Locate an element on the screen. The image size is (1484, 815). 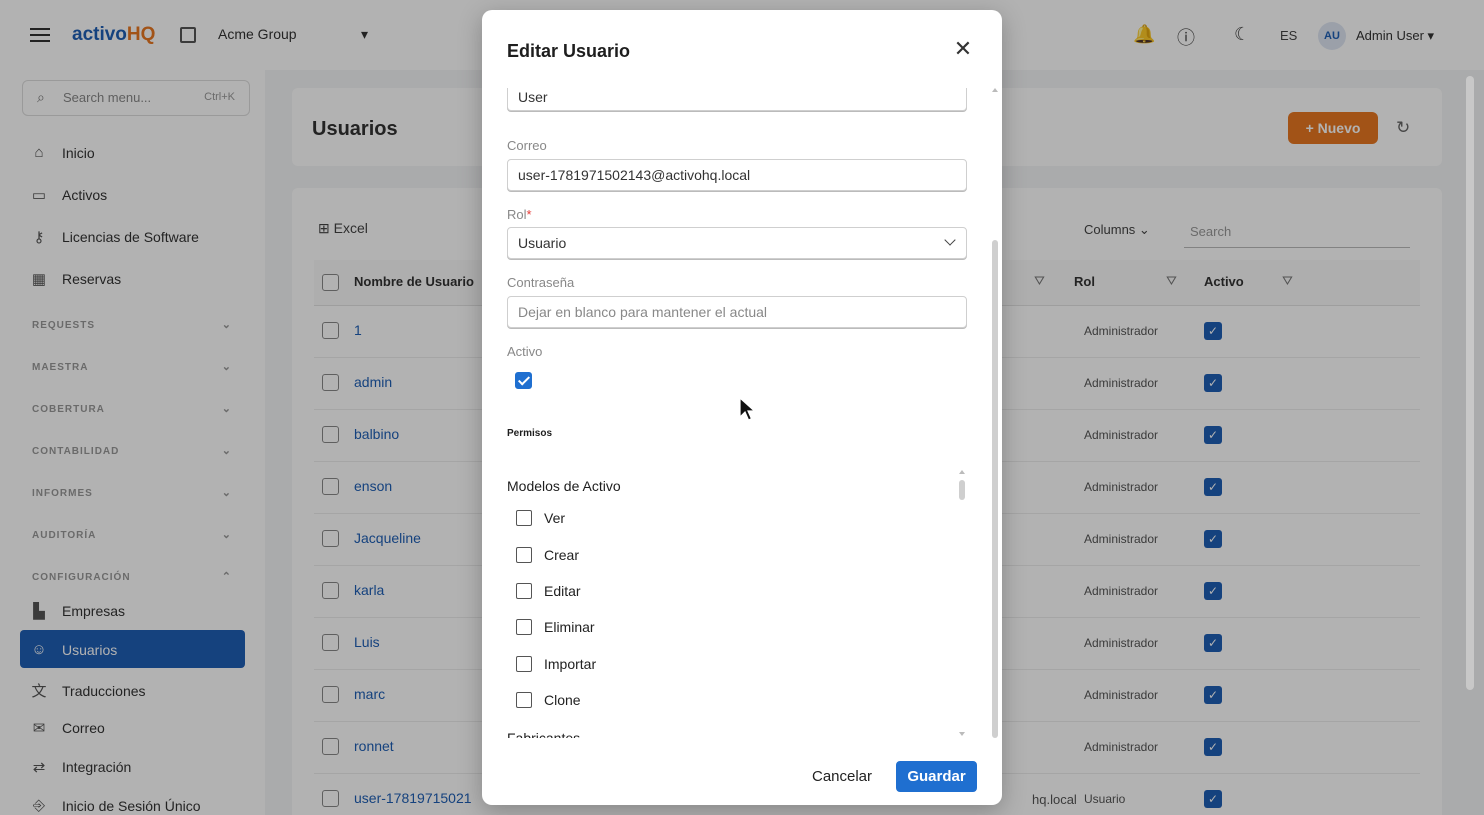
permission-item: Editar is located at coordinates (548, 591).